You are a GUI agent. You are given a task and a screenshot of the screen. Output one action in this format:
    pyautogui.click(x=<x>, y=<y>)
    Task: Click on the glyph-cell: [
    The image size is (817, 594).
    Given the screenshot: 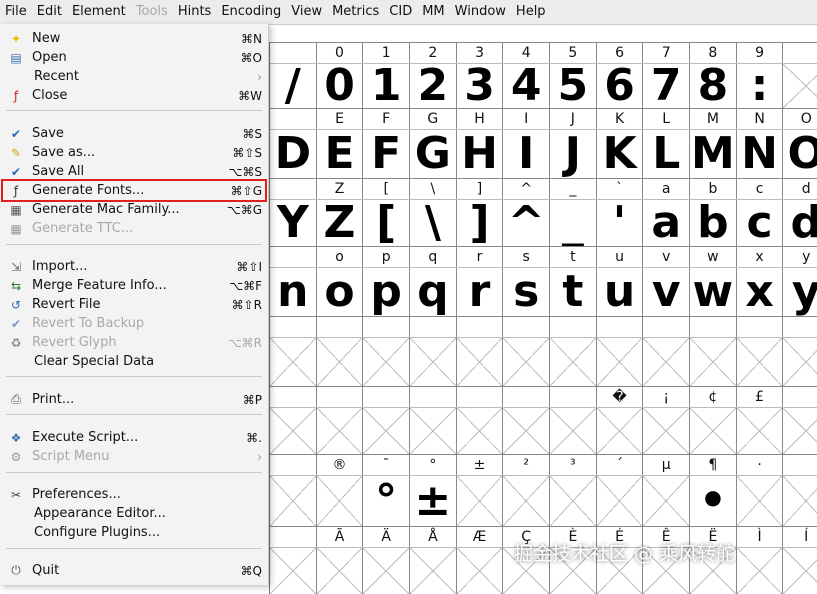 What is the action you would take?
    pyautogui.click(x=387, y=223)
    